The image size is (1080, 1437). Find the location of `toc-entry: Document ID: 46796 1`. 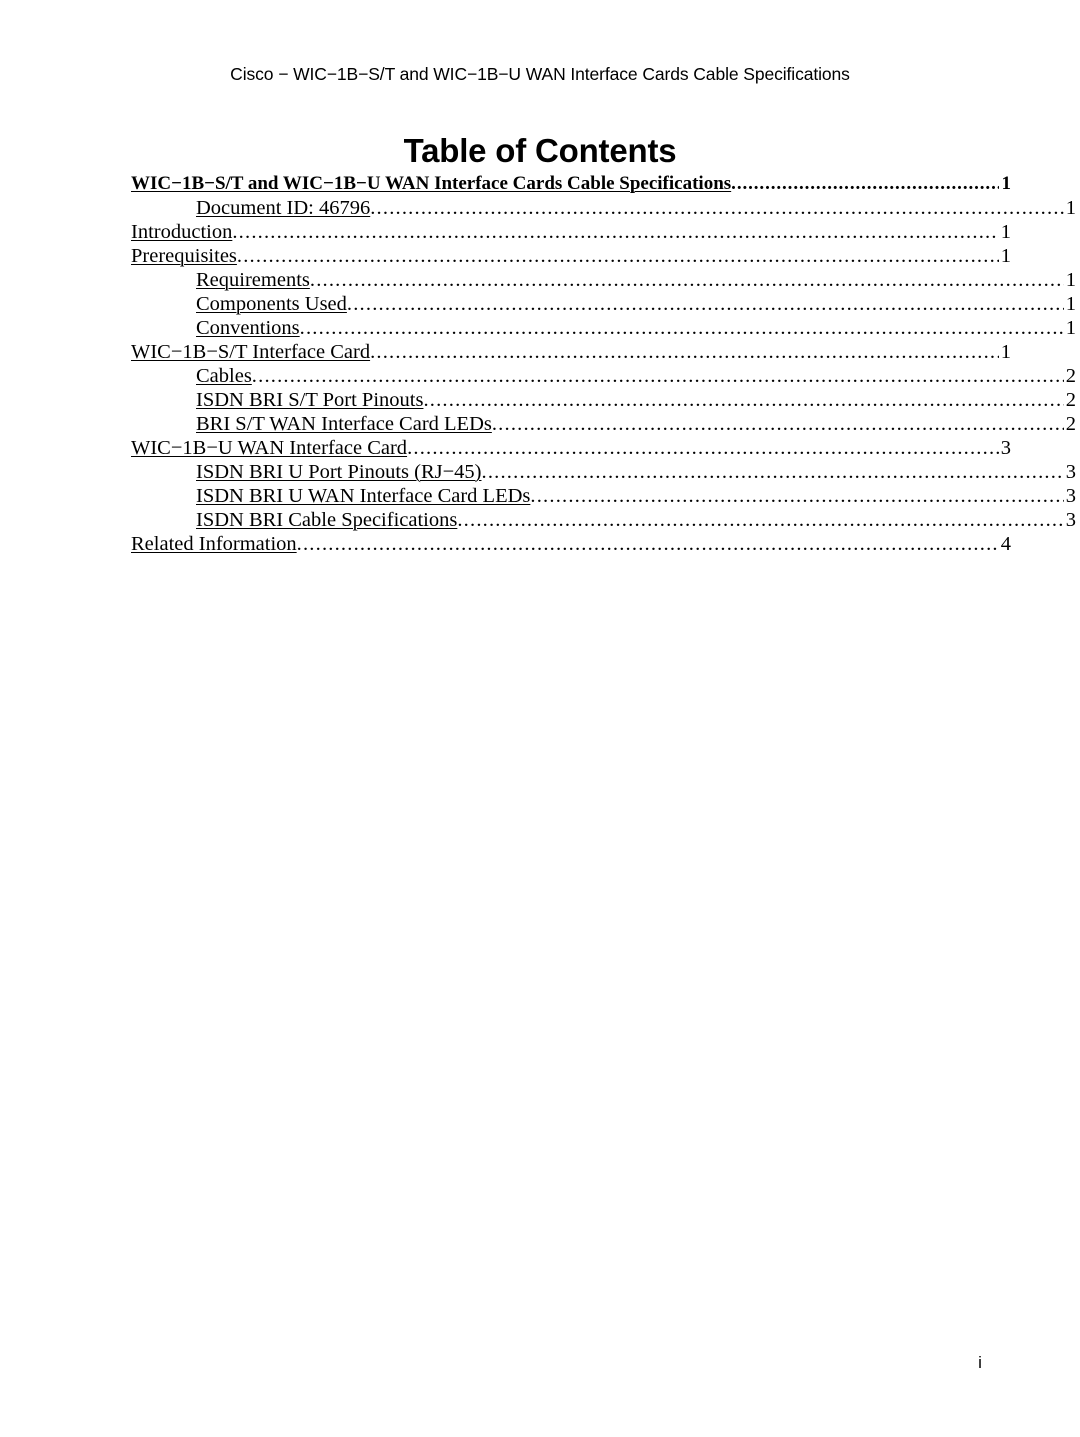

toc-entry: Document ID: 46796 1 is located at coordinates (603, 208).